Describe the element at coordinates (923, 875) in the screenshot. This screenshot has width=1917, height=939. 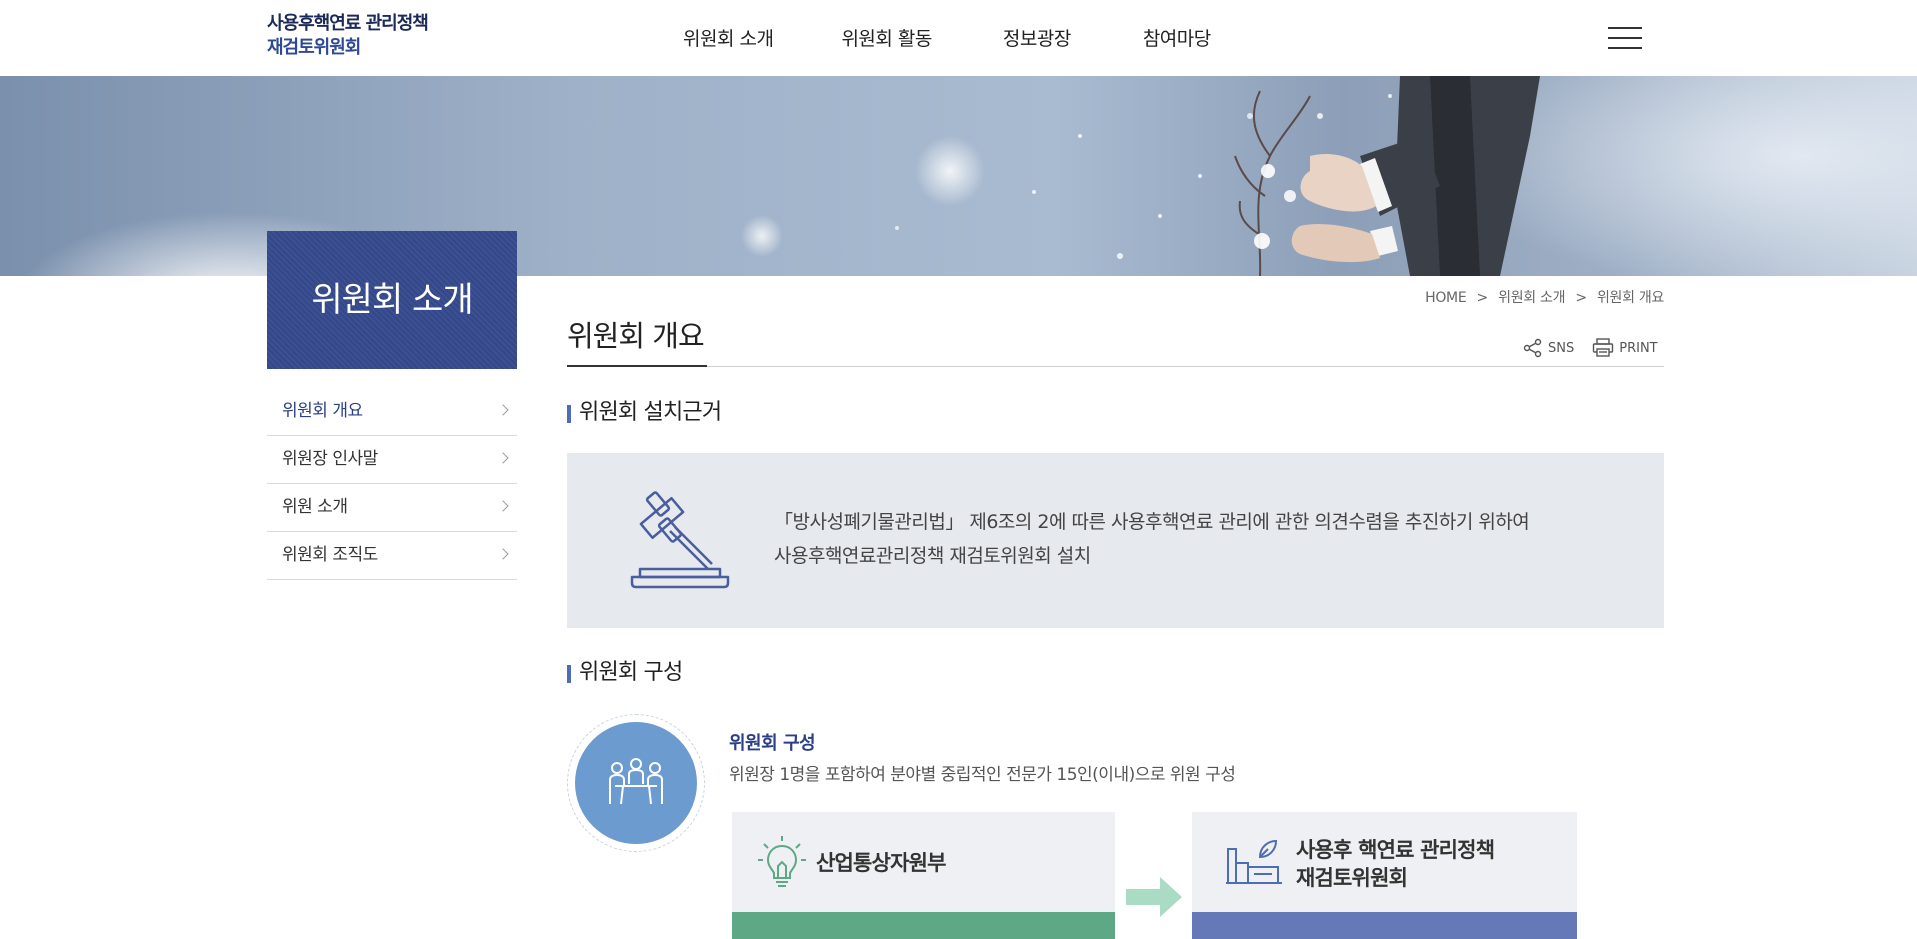
I see `org-box-ministry: 산업통상자원부` at that location.